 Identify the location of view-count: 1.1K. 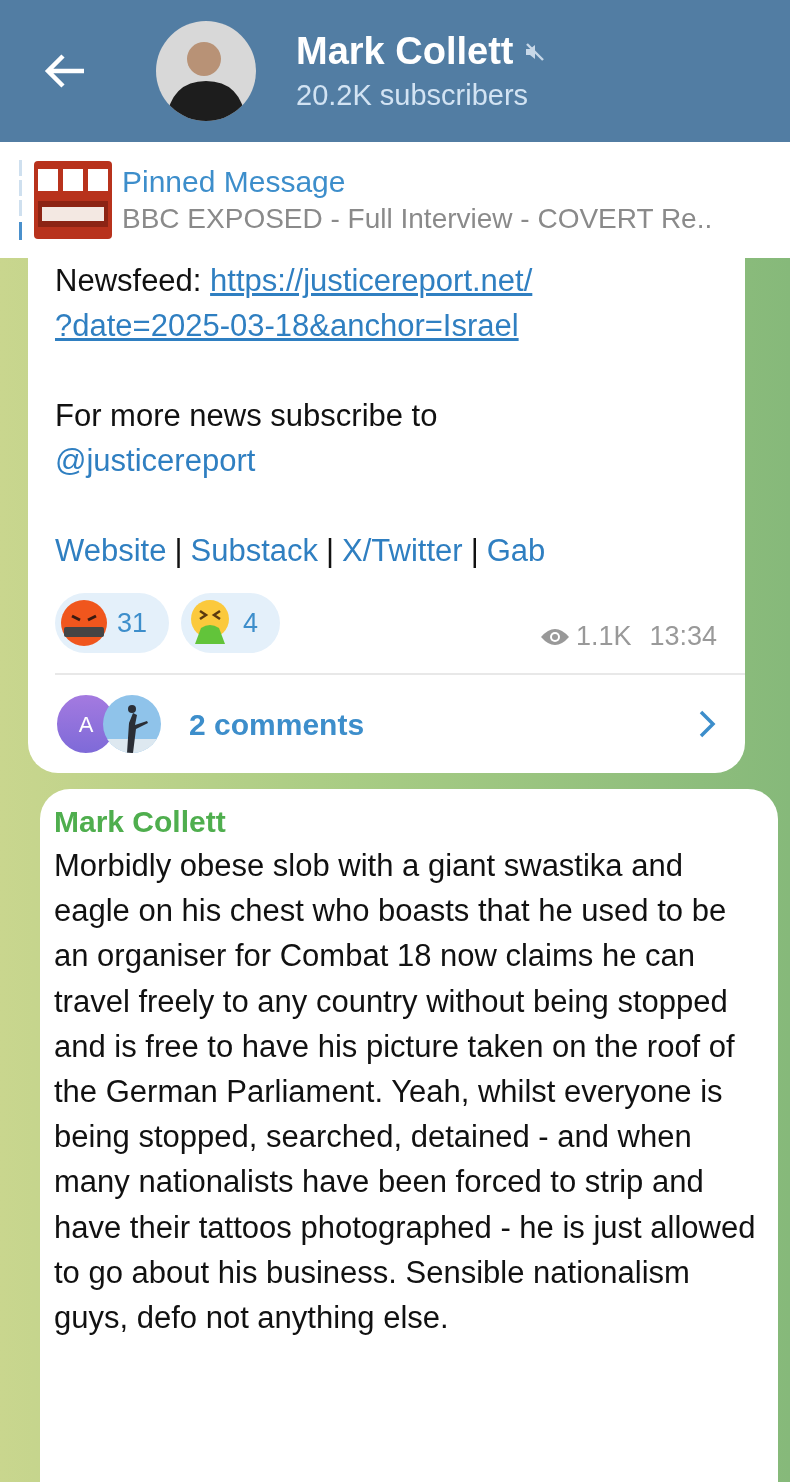
(603, 636).